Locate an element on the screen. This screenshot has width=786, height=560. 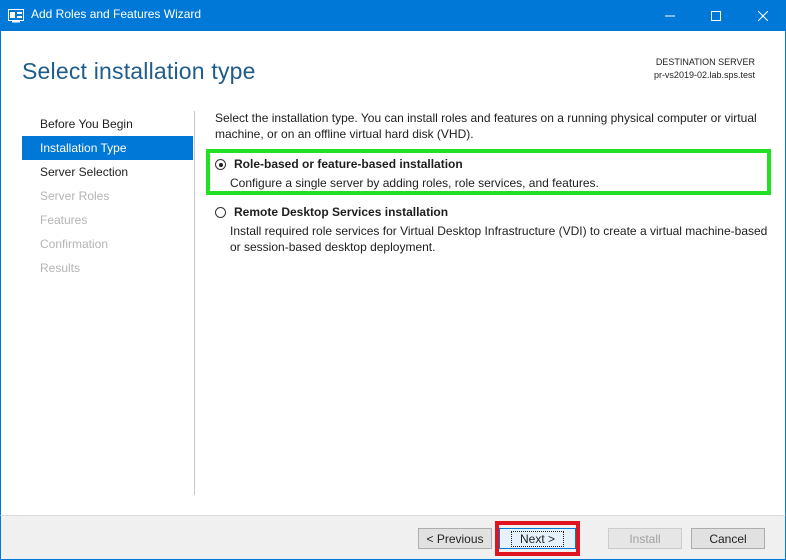
cancel-button-label: Cancel is located at coordinates (728, 538).